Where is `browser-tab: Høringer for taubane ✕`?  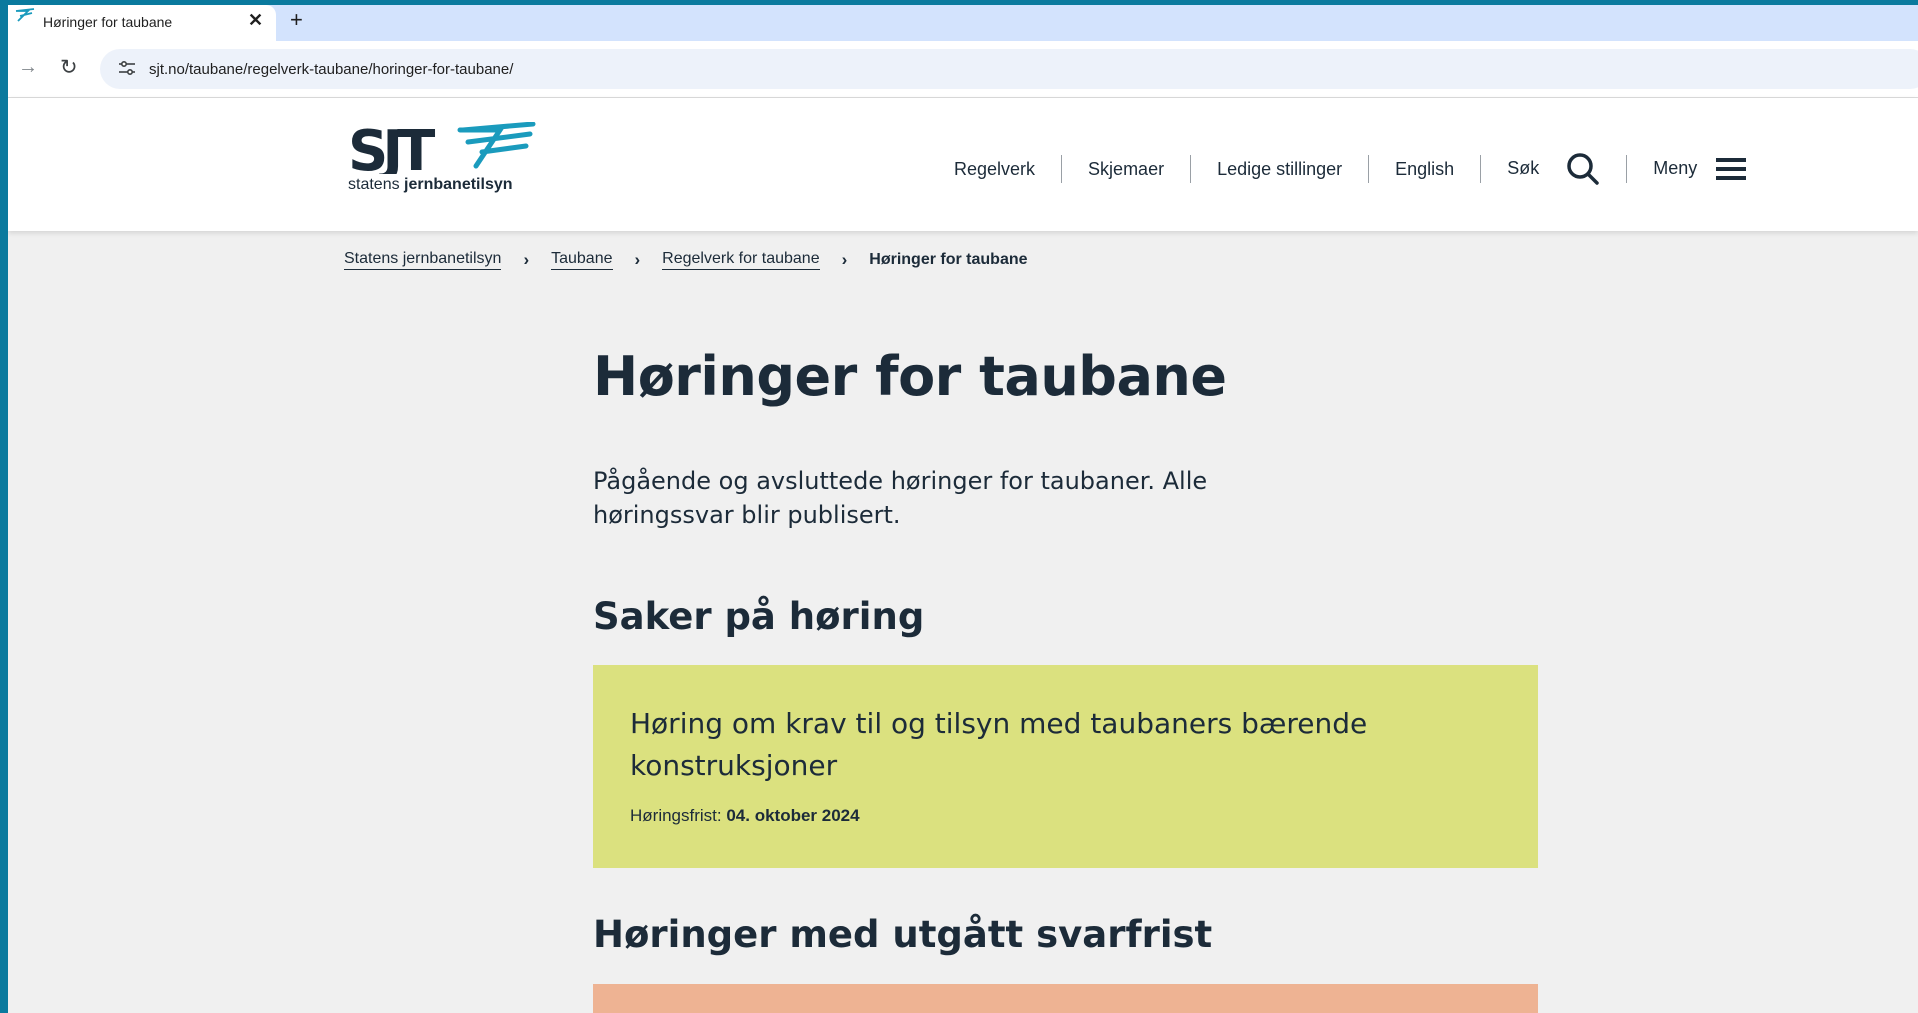 browser-tab: Høringer for taubane ✕ is located at coordinates (142, 23).